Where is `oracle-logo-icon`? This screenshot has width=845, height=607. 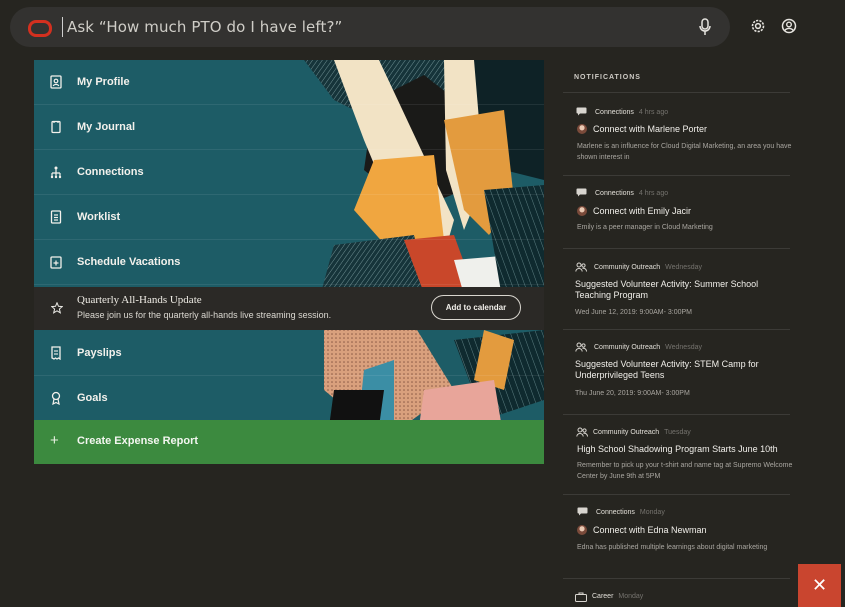 oracle-logo-icon is located at coordinates (40, 28).